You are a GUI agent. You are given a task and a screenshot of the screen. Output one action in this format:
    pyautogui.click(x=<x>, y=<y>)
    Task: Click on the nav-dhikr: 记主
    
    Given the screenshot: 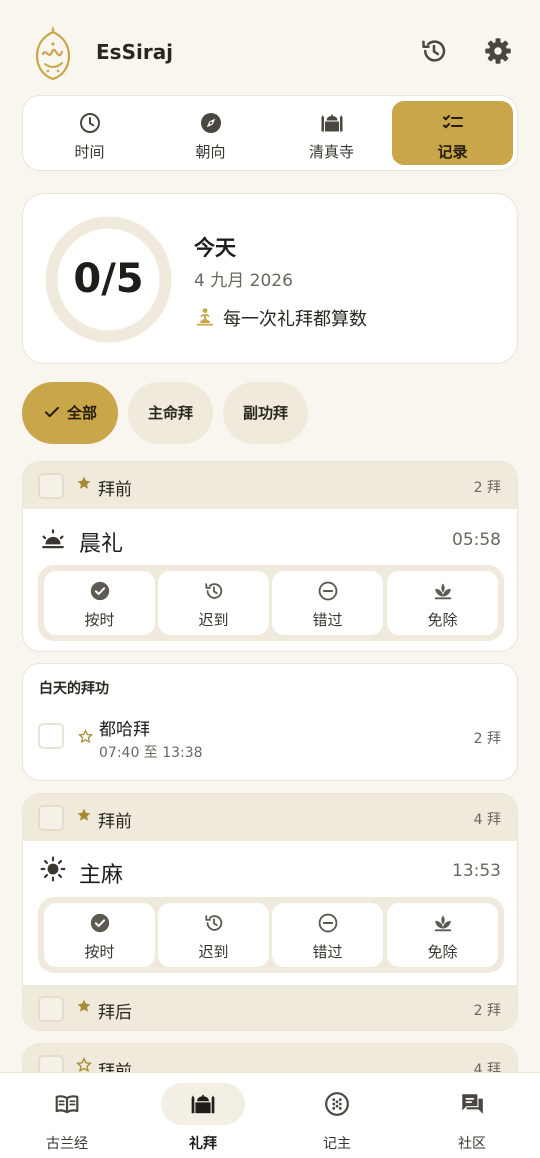 What is the action you would take?
    pyautogui.click(x=337, y=1118)
    